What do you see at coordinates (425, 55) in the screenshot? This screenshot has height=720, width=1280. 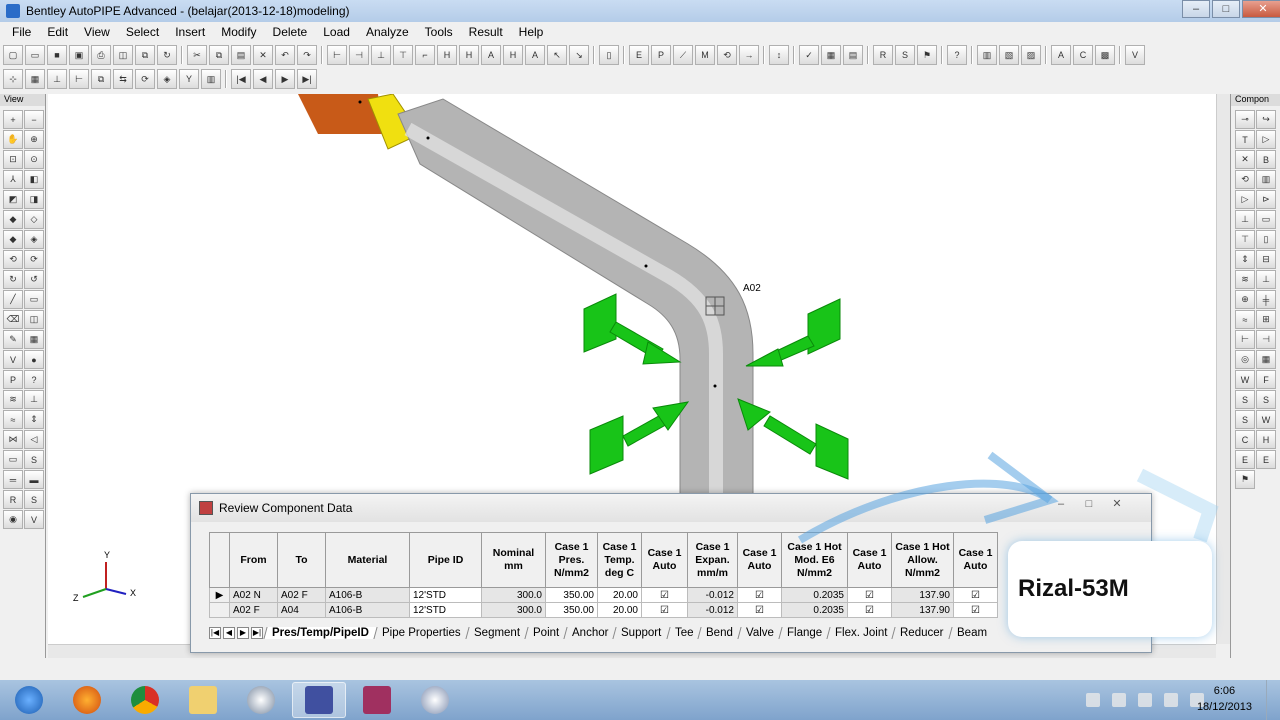 I see `insert-bend-icon: ⌐` at bounding box center [425, 55].